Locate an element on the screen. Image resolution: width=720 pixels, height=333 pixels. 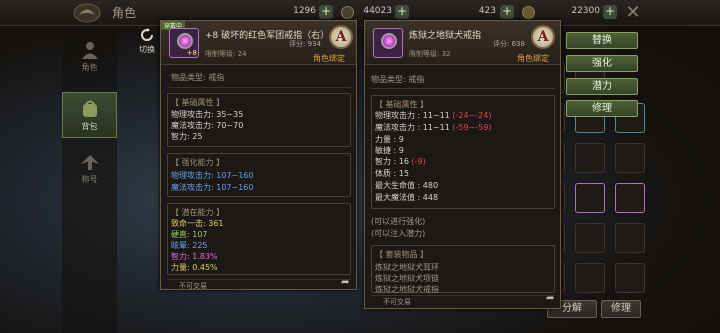
stat-line: 敏捷 : 9 is located at coordinates (389, 150).